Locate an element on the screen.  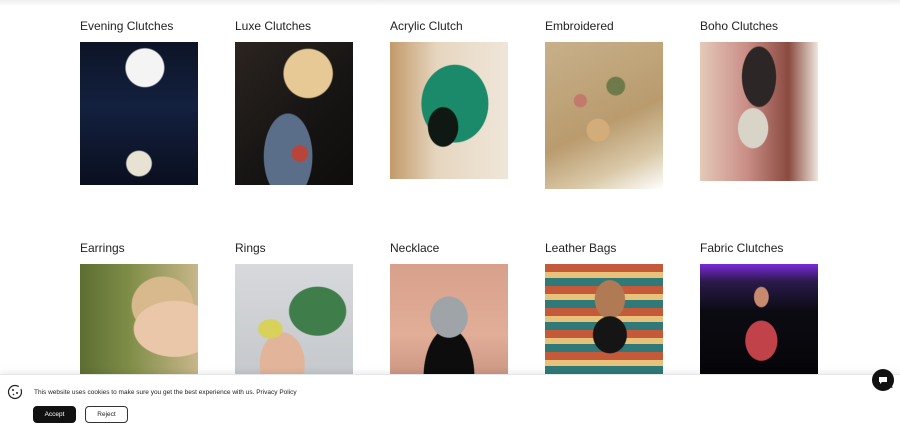
accept-cookies-button: Accept is located at coordinates (54, 414).